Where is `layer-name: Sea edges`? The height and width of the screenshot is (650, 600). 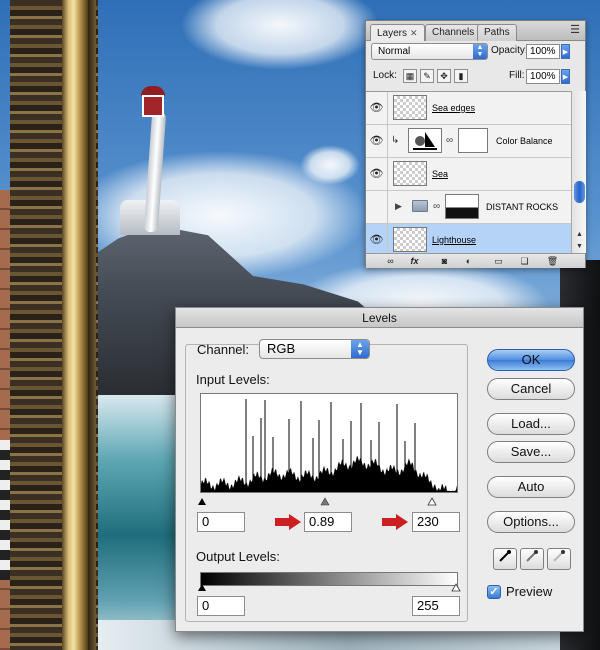
layer-name: Sea edges is located at coordinates (454, 108).